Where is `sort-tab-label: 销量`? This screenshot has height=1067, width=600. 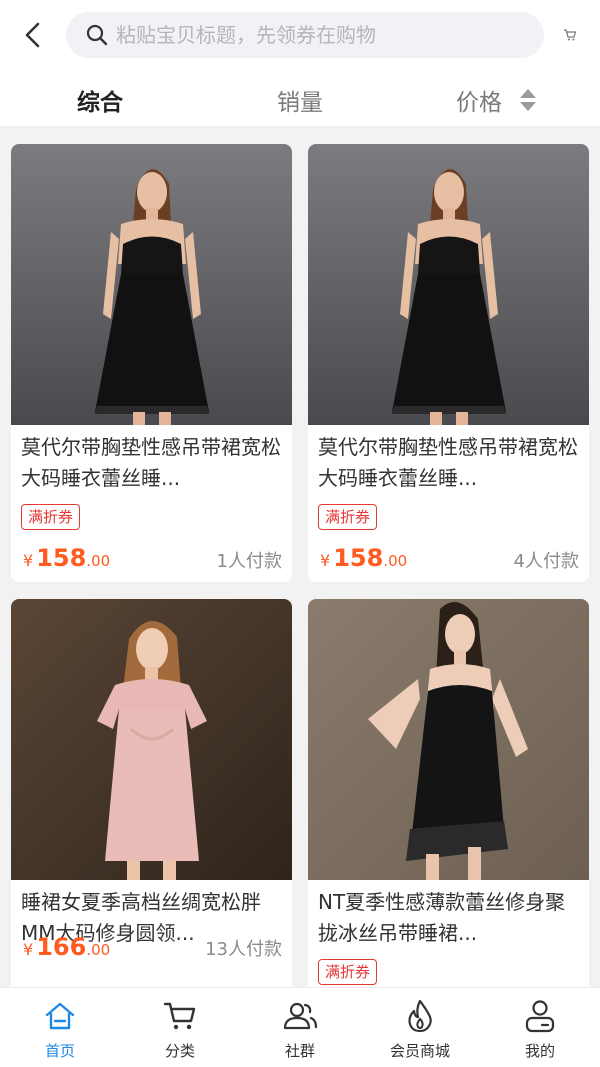 sort-tab-label: 销量 is located at coordinates (300, 103).